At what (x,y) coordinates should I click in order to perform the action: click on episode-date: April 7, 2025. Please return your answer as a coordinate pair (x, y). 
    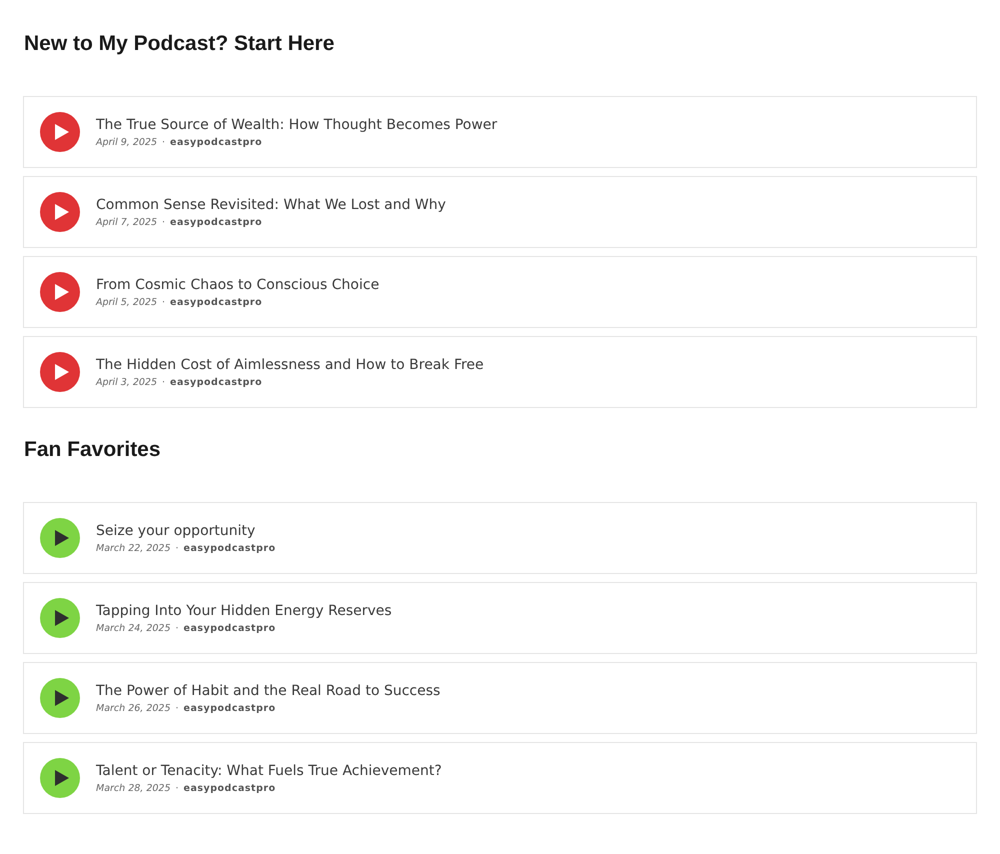
    Looking at the image, I should click on (126, 222).